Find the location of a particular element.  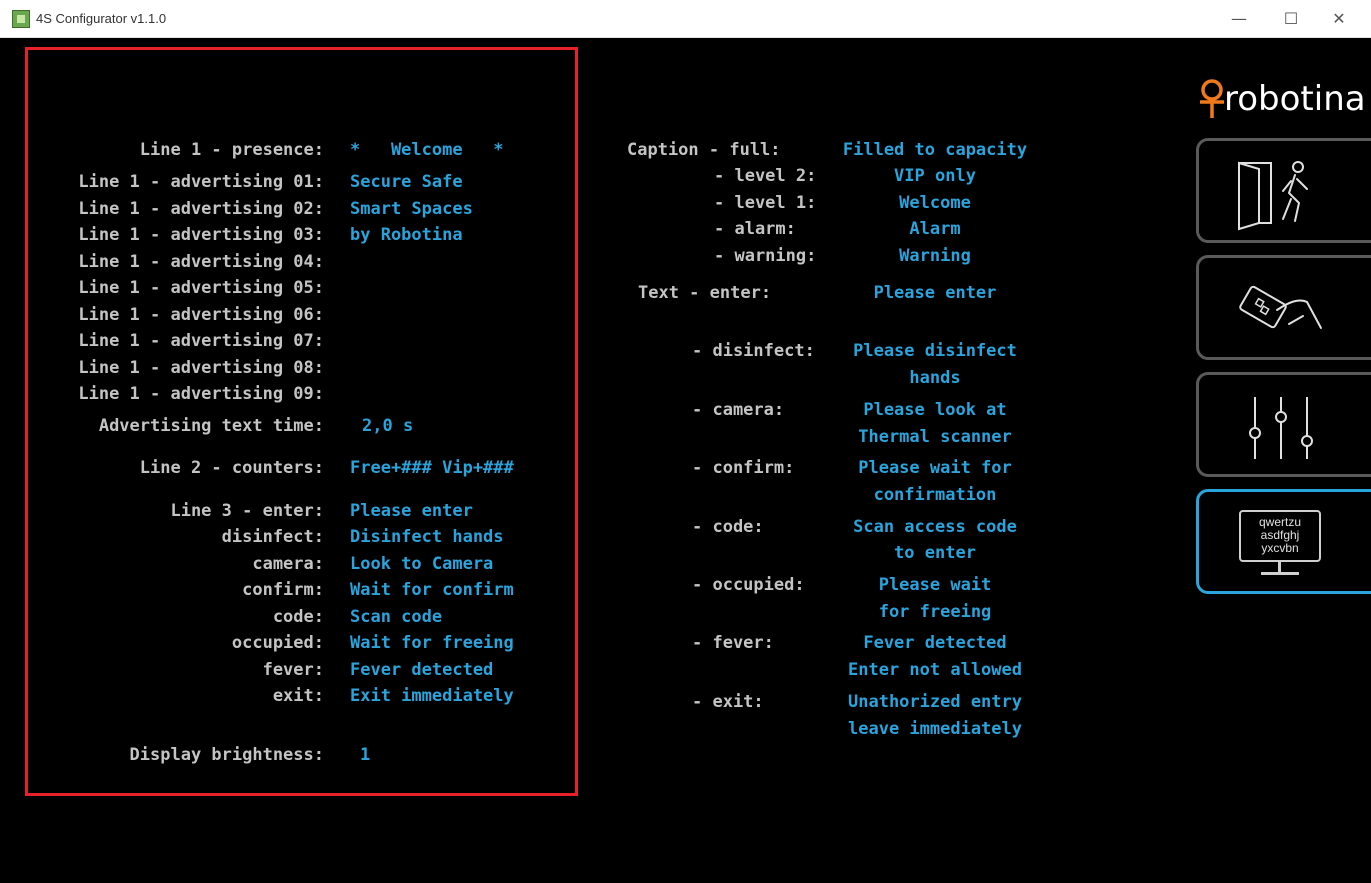

sidebar-settings-button is located at coordinates (1283, 424).